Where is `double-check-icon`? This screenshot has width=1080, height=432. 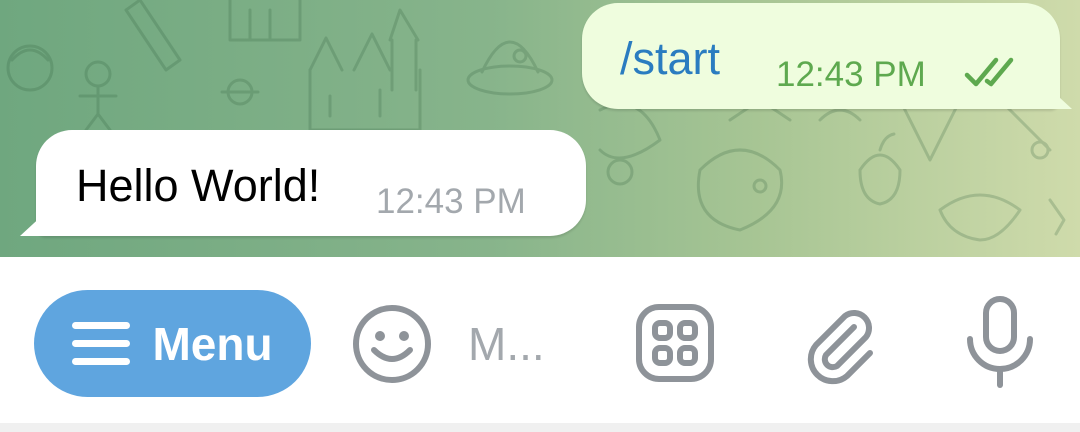
double-check-icon is located at coordinates (989, 72).